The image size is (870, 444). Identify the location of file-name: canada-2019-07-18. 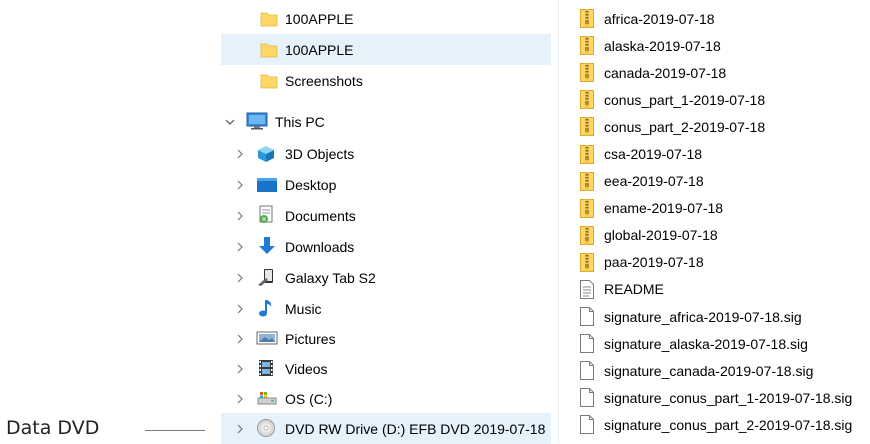
(665, 72).